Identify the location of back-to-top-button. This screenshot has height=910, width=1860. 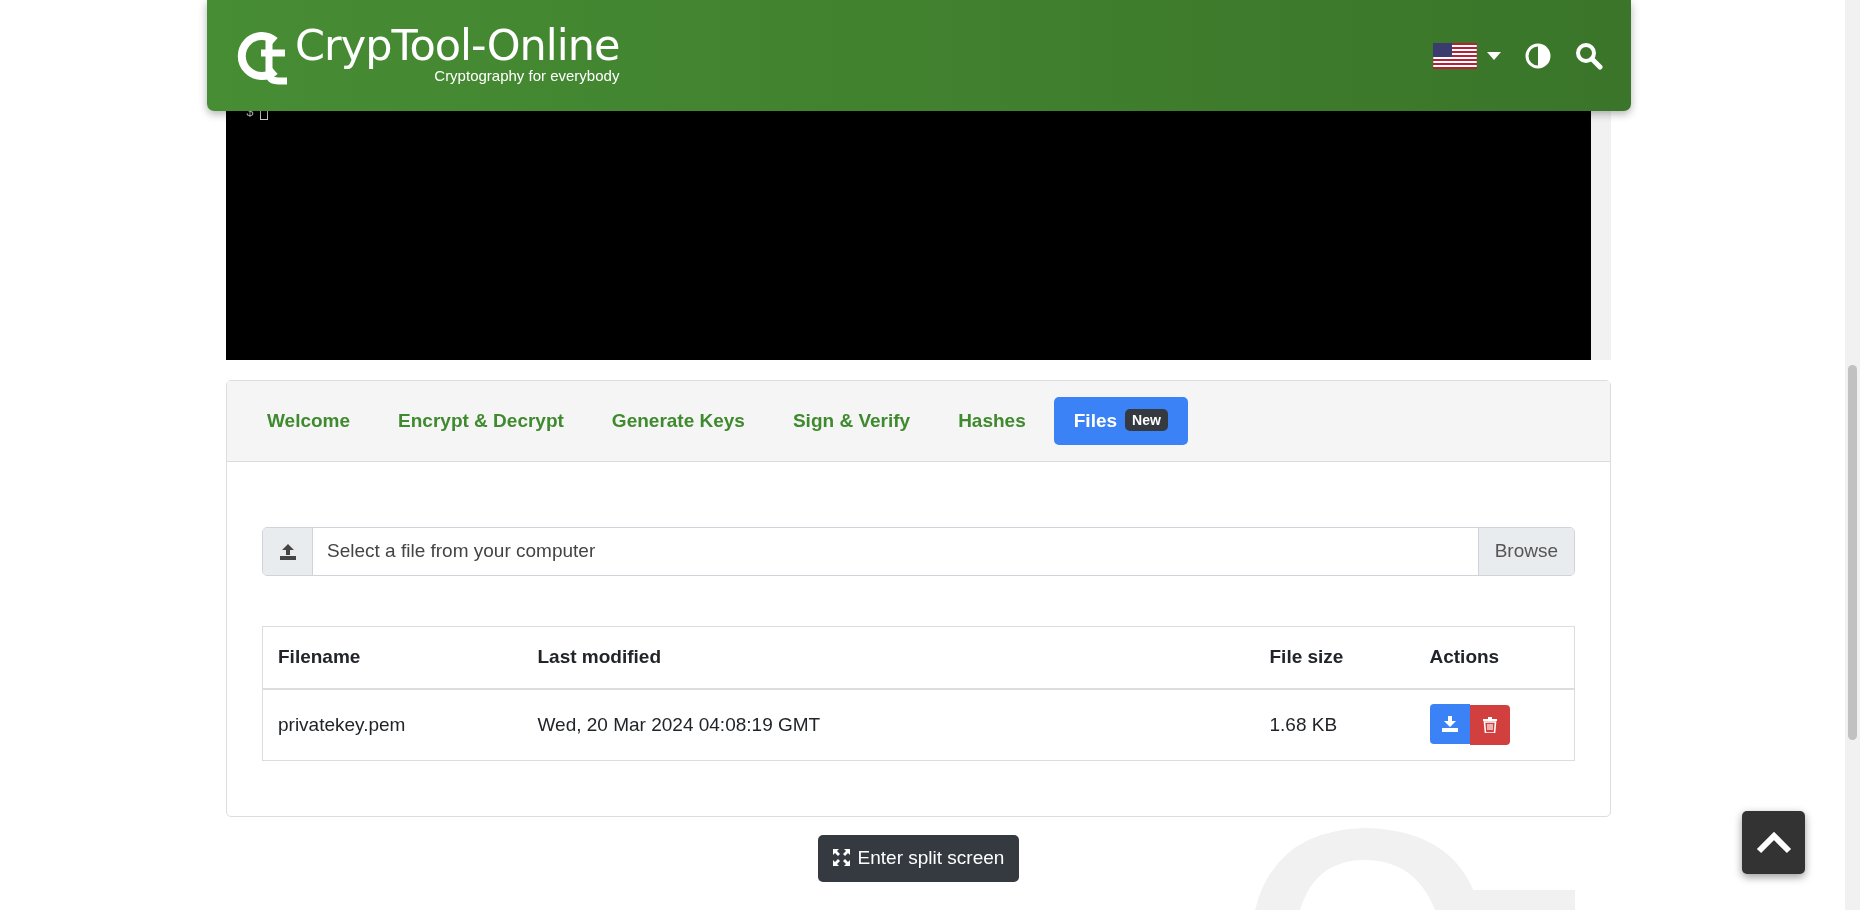
(1773, 842).